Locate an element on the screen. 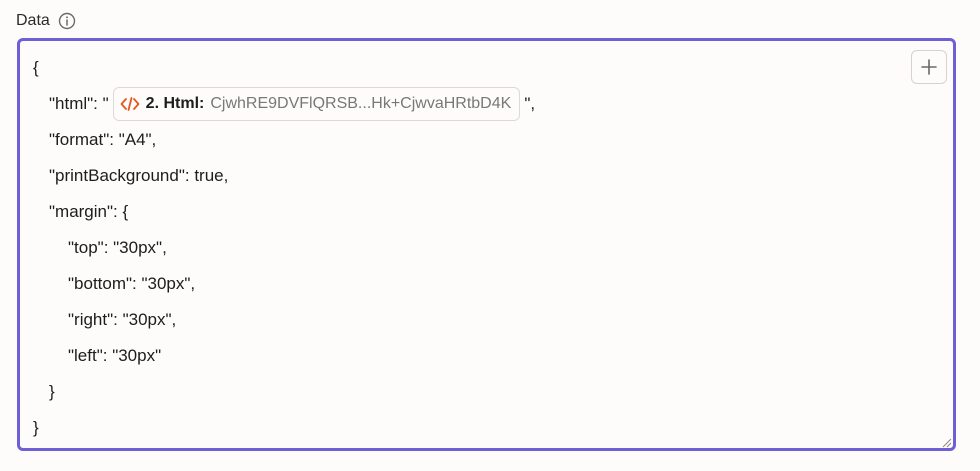 This screenshot has height=471, width=980. code-line: "right": "30px", is located at coordinates (122, 319).